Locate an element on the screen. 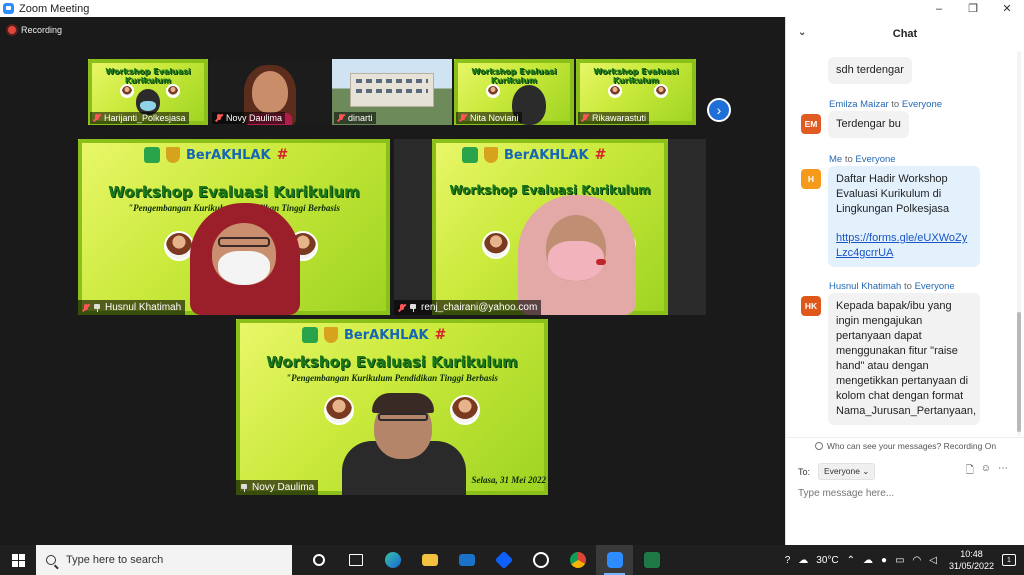 This screenshot has height=575, width=1024. chrome-icon is located at coordinates (577, 560).